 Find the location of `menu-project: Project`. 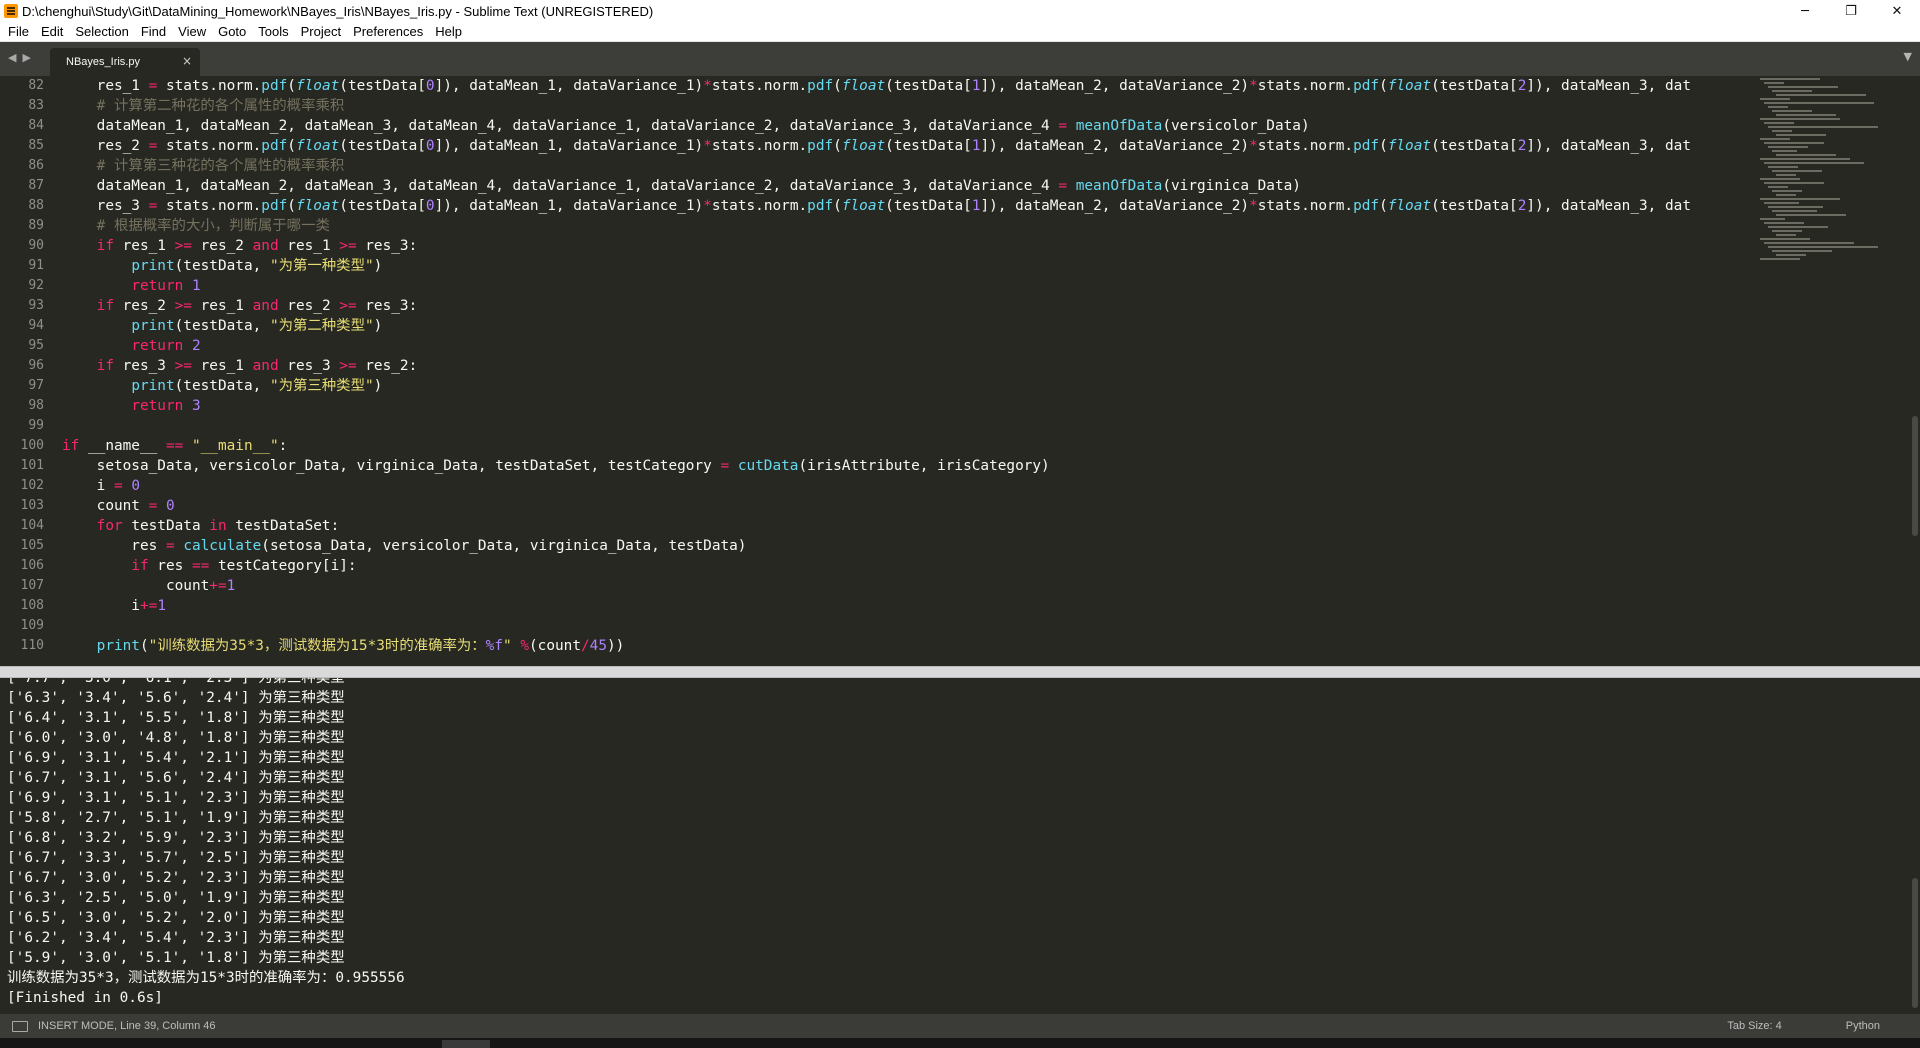

menu-project: Project is located at coordinates (321, 31).